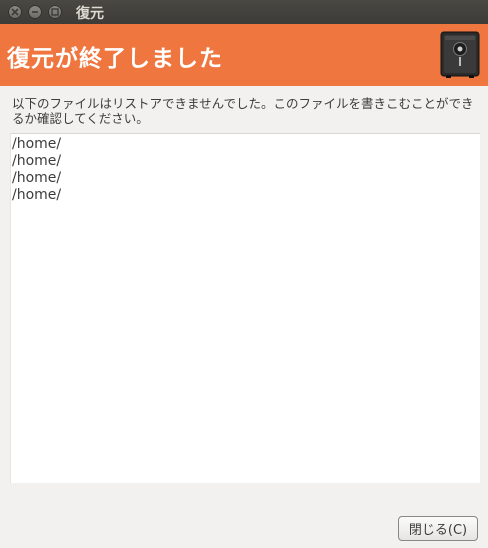  I want to click on window-close-icon, so click(15, 12).